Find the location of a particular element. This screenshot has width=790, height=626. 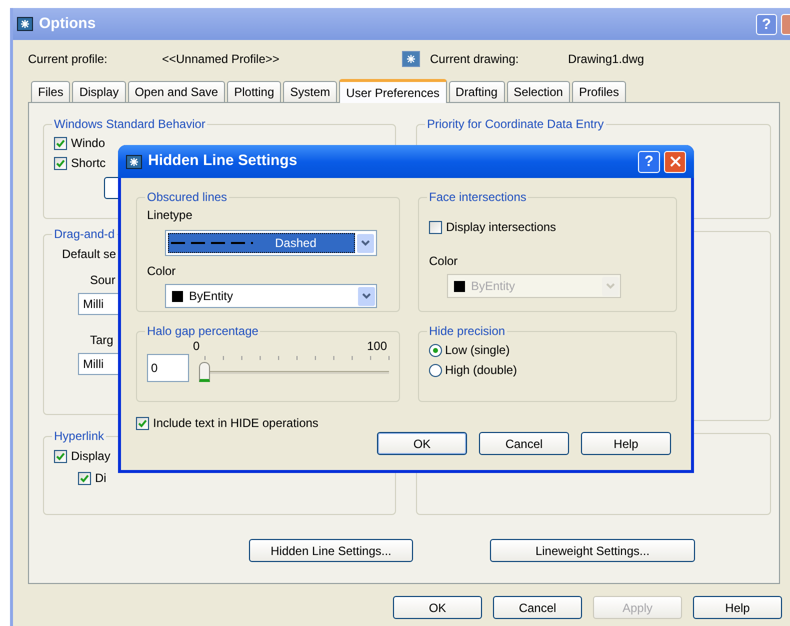

tab: Drafting is located at coordinates (476, 91).